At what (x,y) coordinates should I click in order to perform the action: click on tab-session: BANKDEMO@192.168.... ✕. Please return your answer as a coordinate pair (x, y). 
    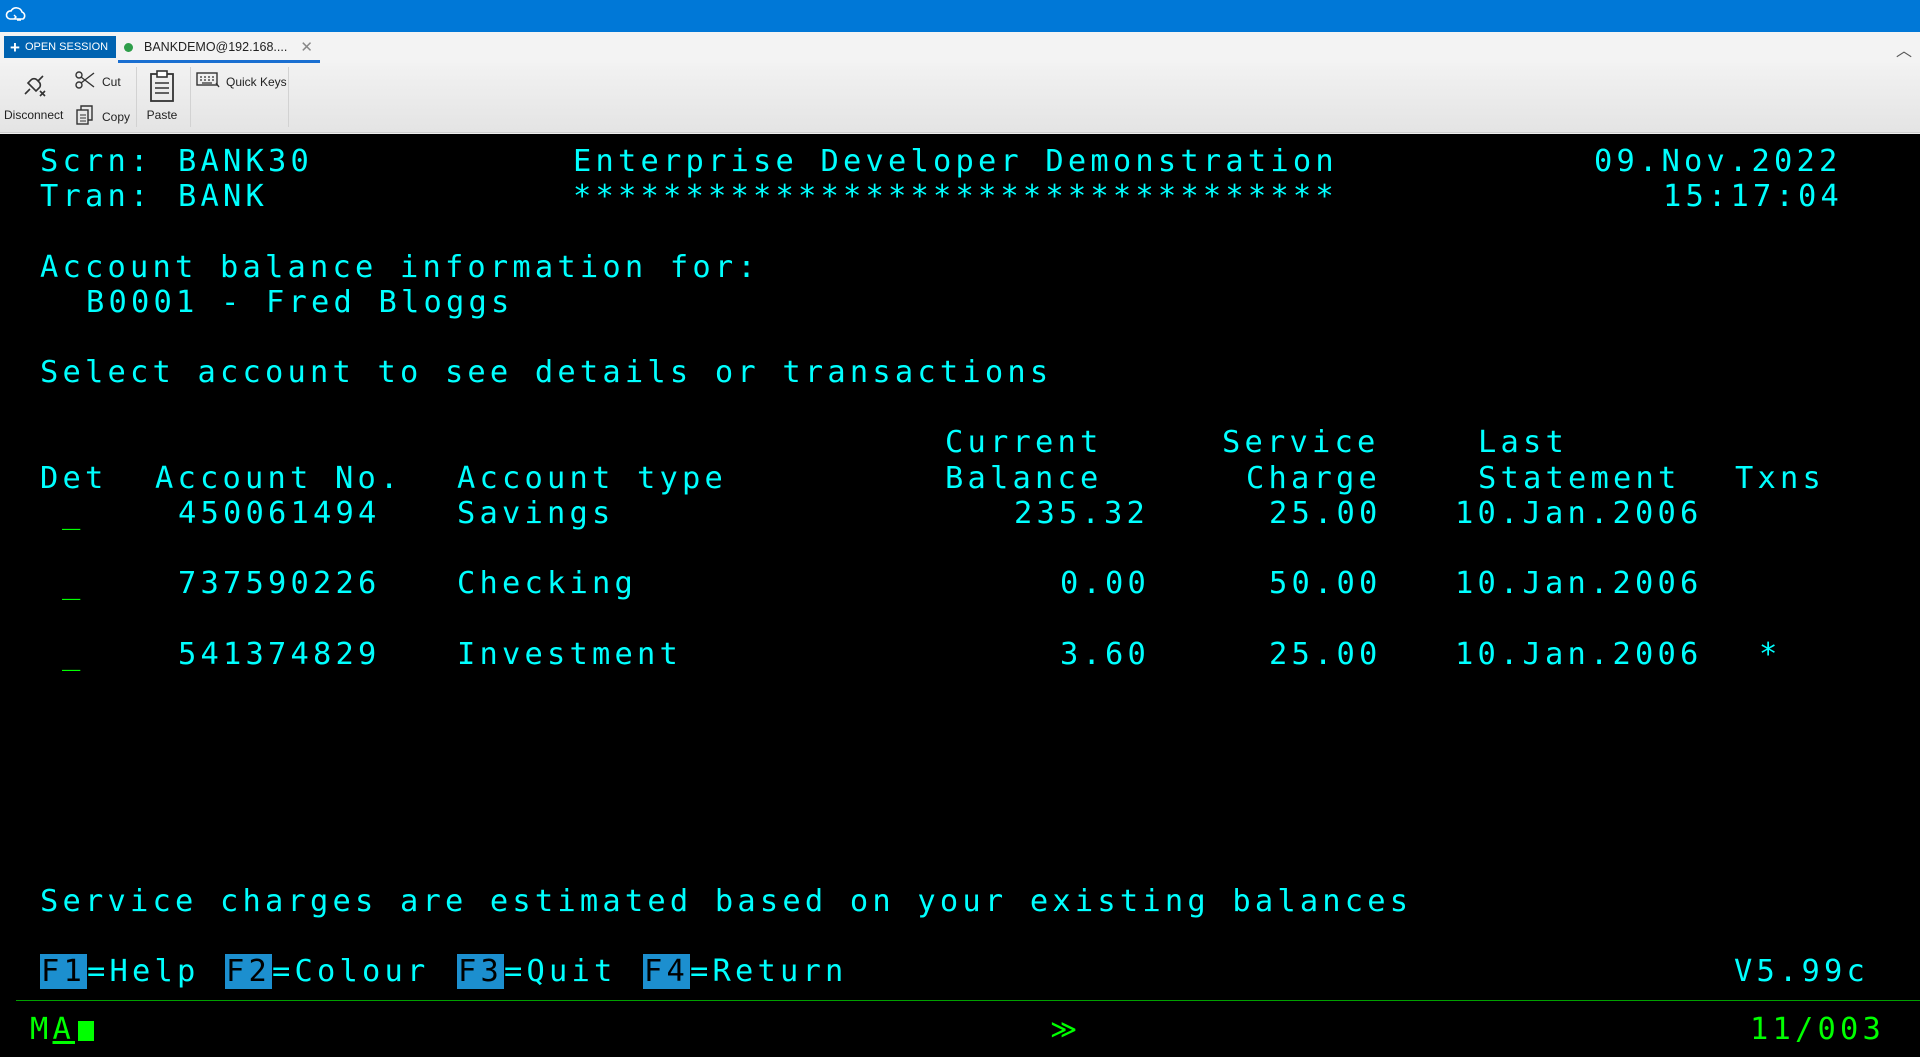
    Looking at the image, I should click on (219, 48).